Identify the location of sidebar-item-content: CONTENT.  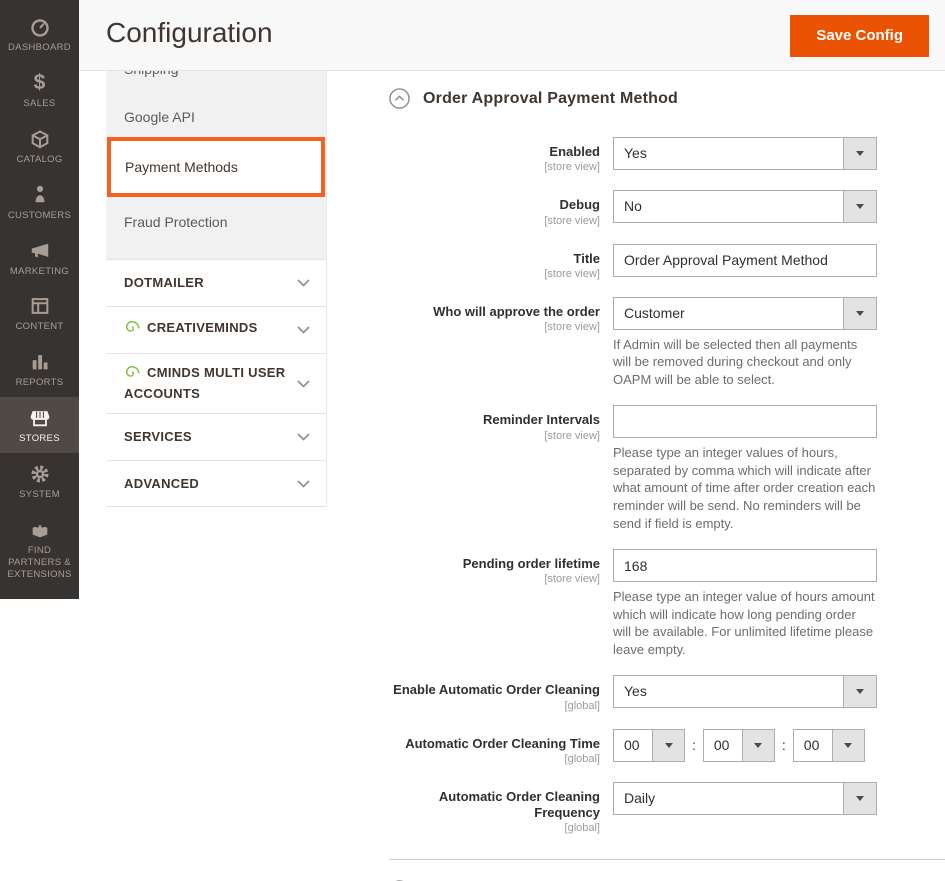
(39, 313).